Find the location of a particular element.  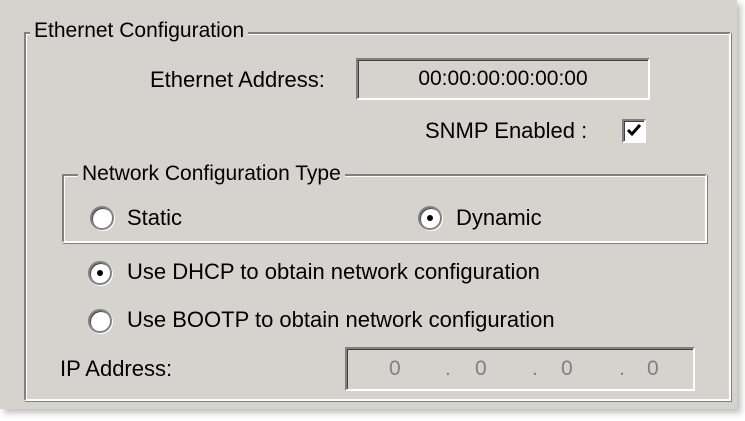

dynamic-label: Dynamic is located at coordinates (499, 218).